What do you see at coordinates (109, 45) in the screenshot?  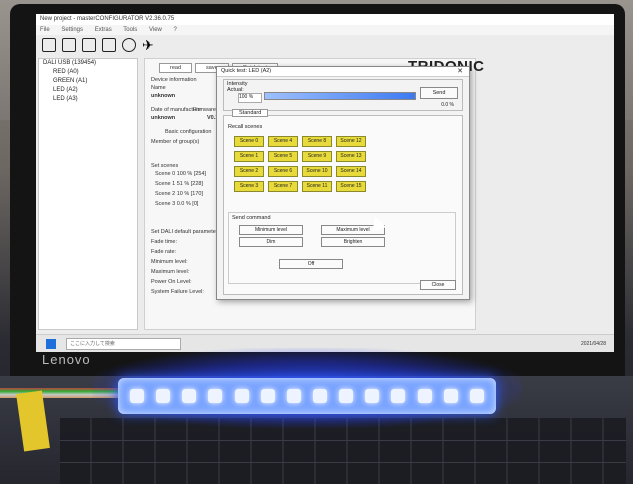 I see `print-icon` at bounding box center [109, 45].